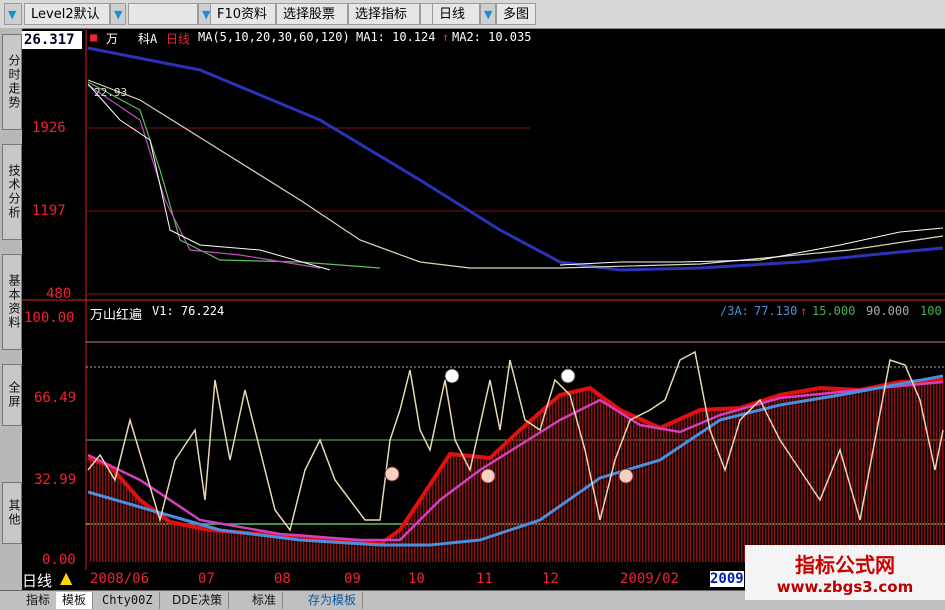  What do you see at coordinates (39, 600) in the screenshot?
I see `tab-indicator: 指标` at bounding box center [39, 600].